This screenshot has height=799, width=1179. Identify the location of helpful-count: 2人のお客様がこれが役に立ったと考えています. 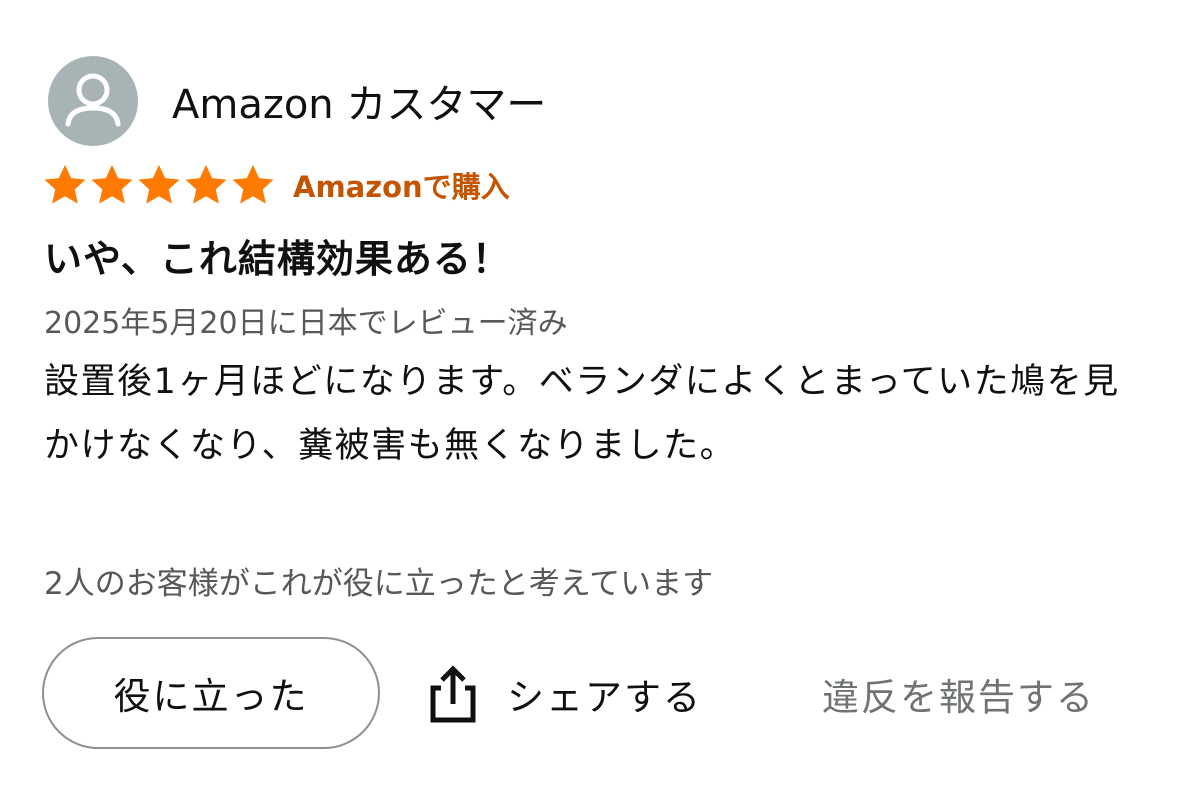
(379, 584).